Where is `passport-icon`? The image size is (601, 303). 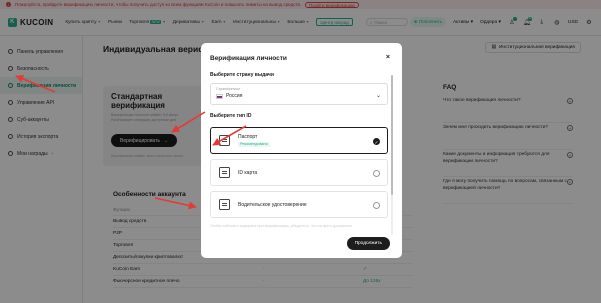
passport-icon is located at coordinates (224, 140).